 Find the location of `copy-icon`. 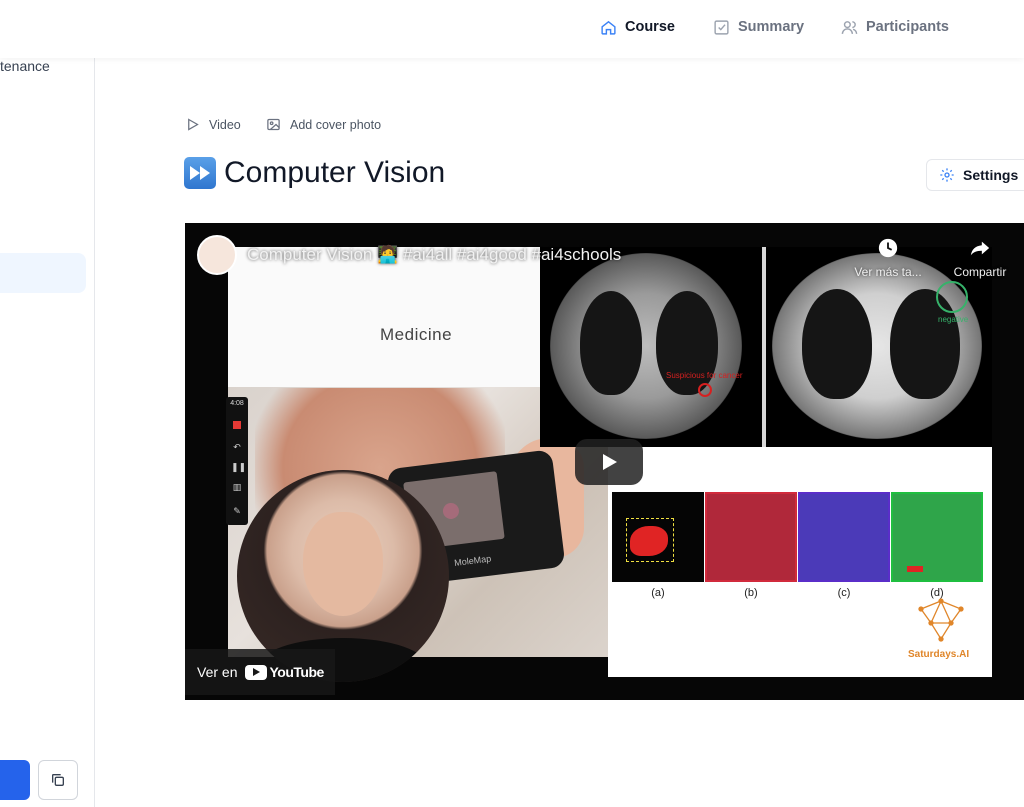

copy-icon is located at coordinates (58, 780).